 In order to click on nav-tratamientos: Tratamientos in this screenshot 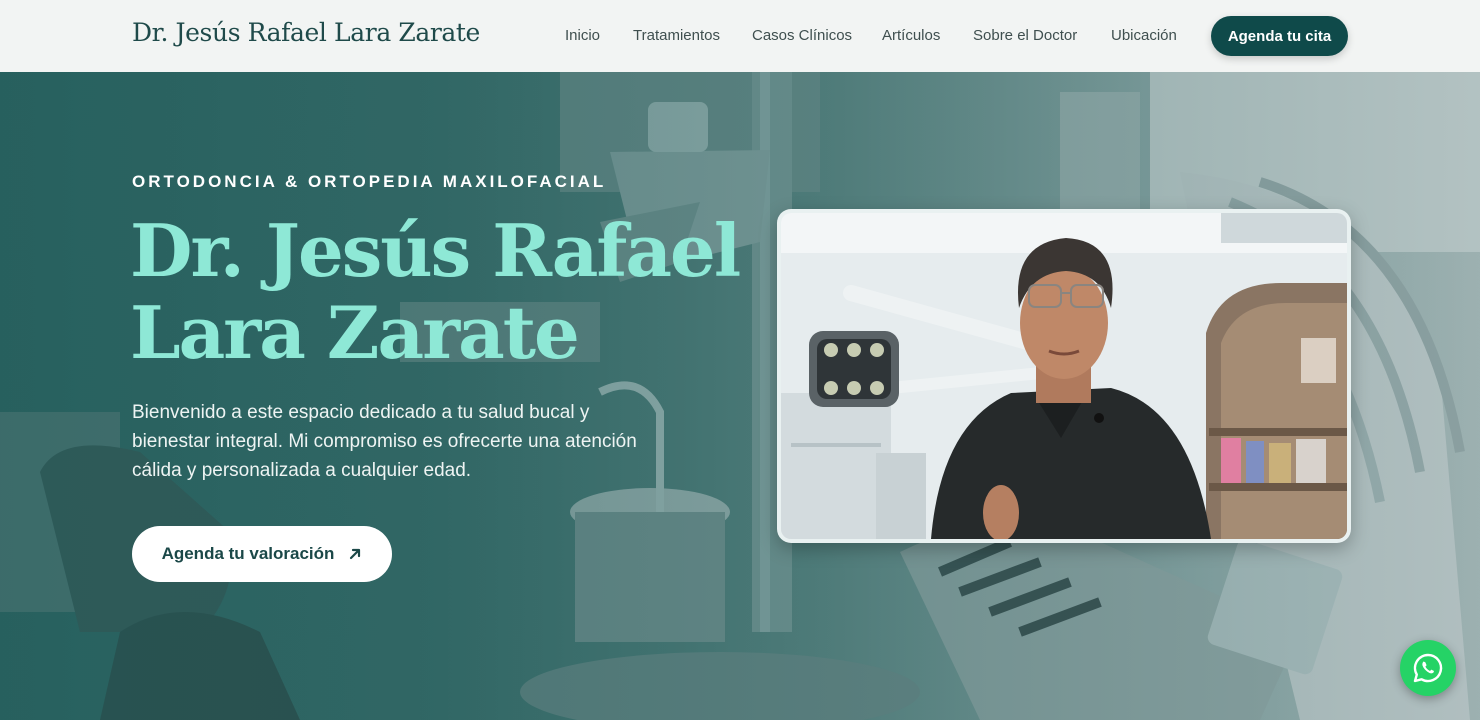, I will do `click(676, 35)`.